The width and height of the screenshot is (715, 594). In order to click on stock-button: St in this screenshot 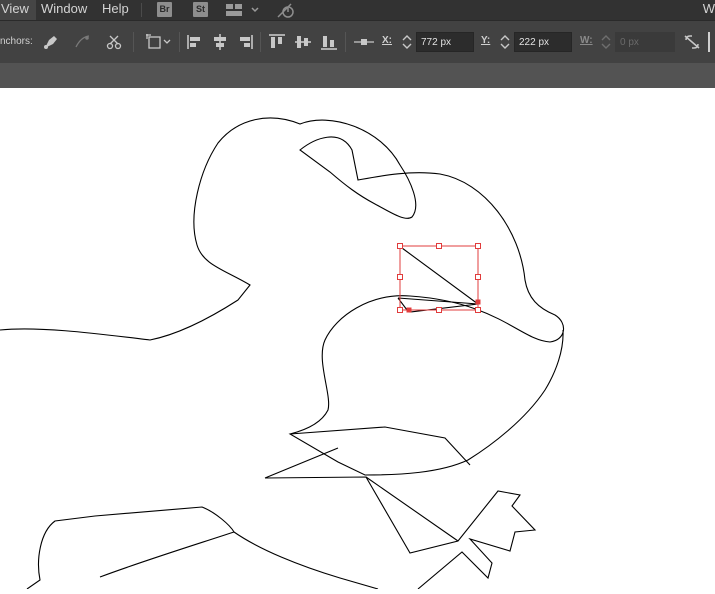, I will do `click(200, 9)`.